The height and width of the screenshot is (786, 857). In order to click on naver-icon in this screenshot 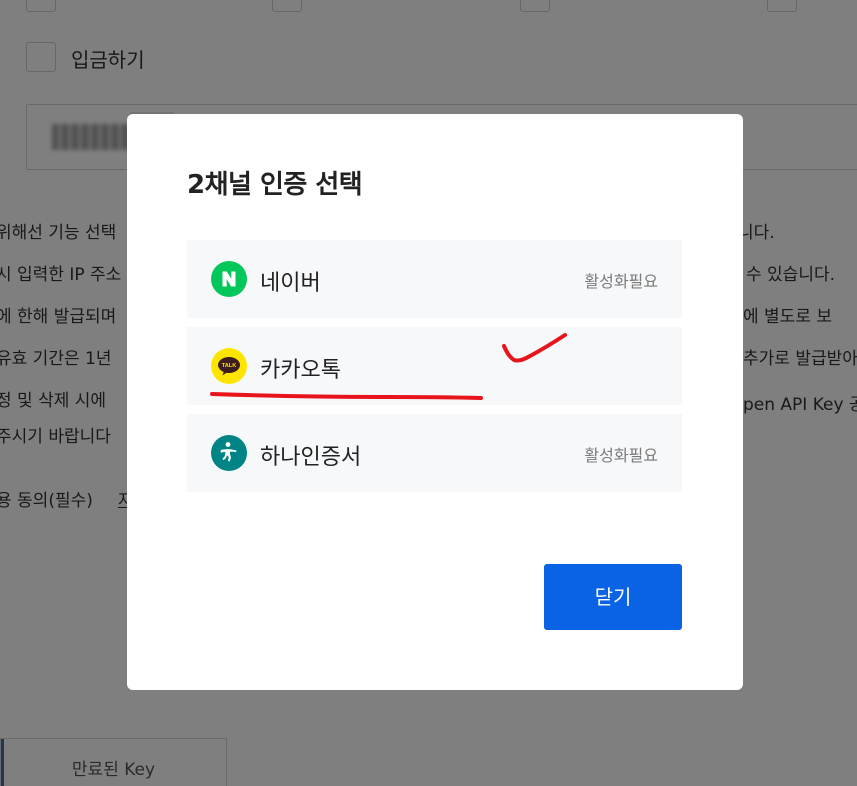, I will do `click(229, 279)`.